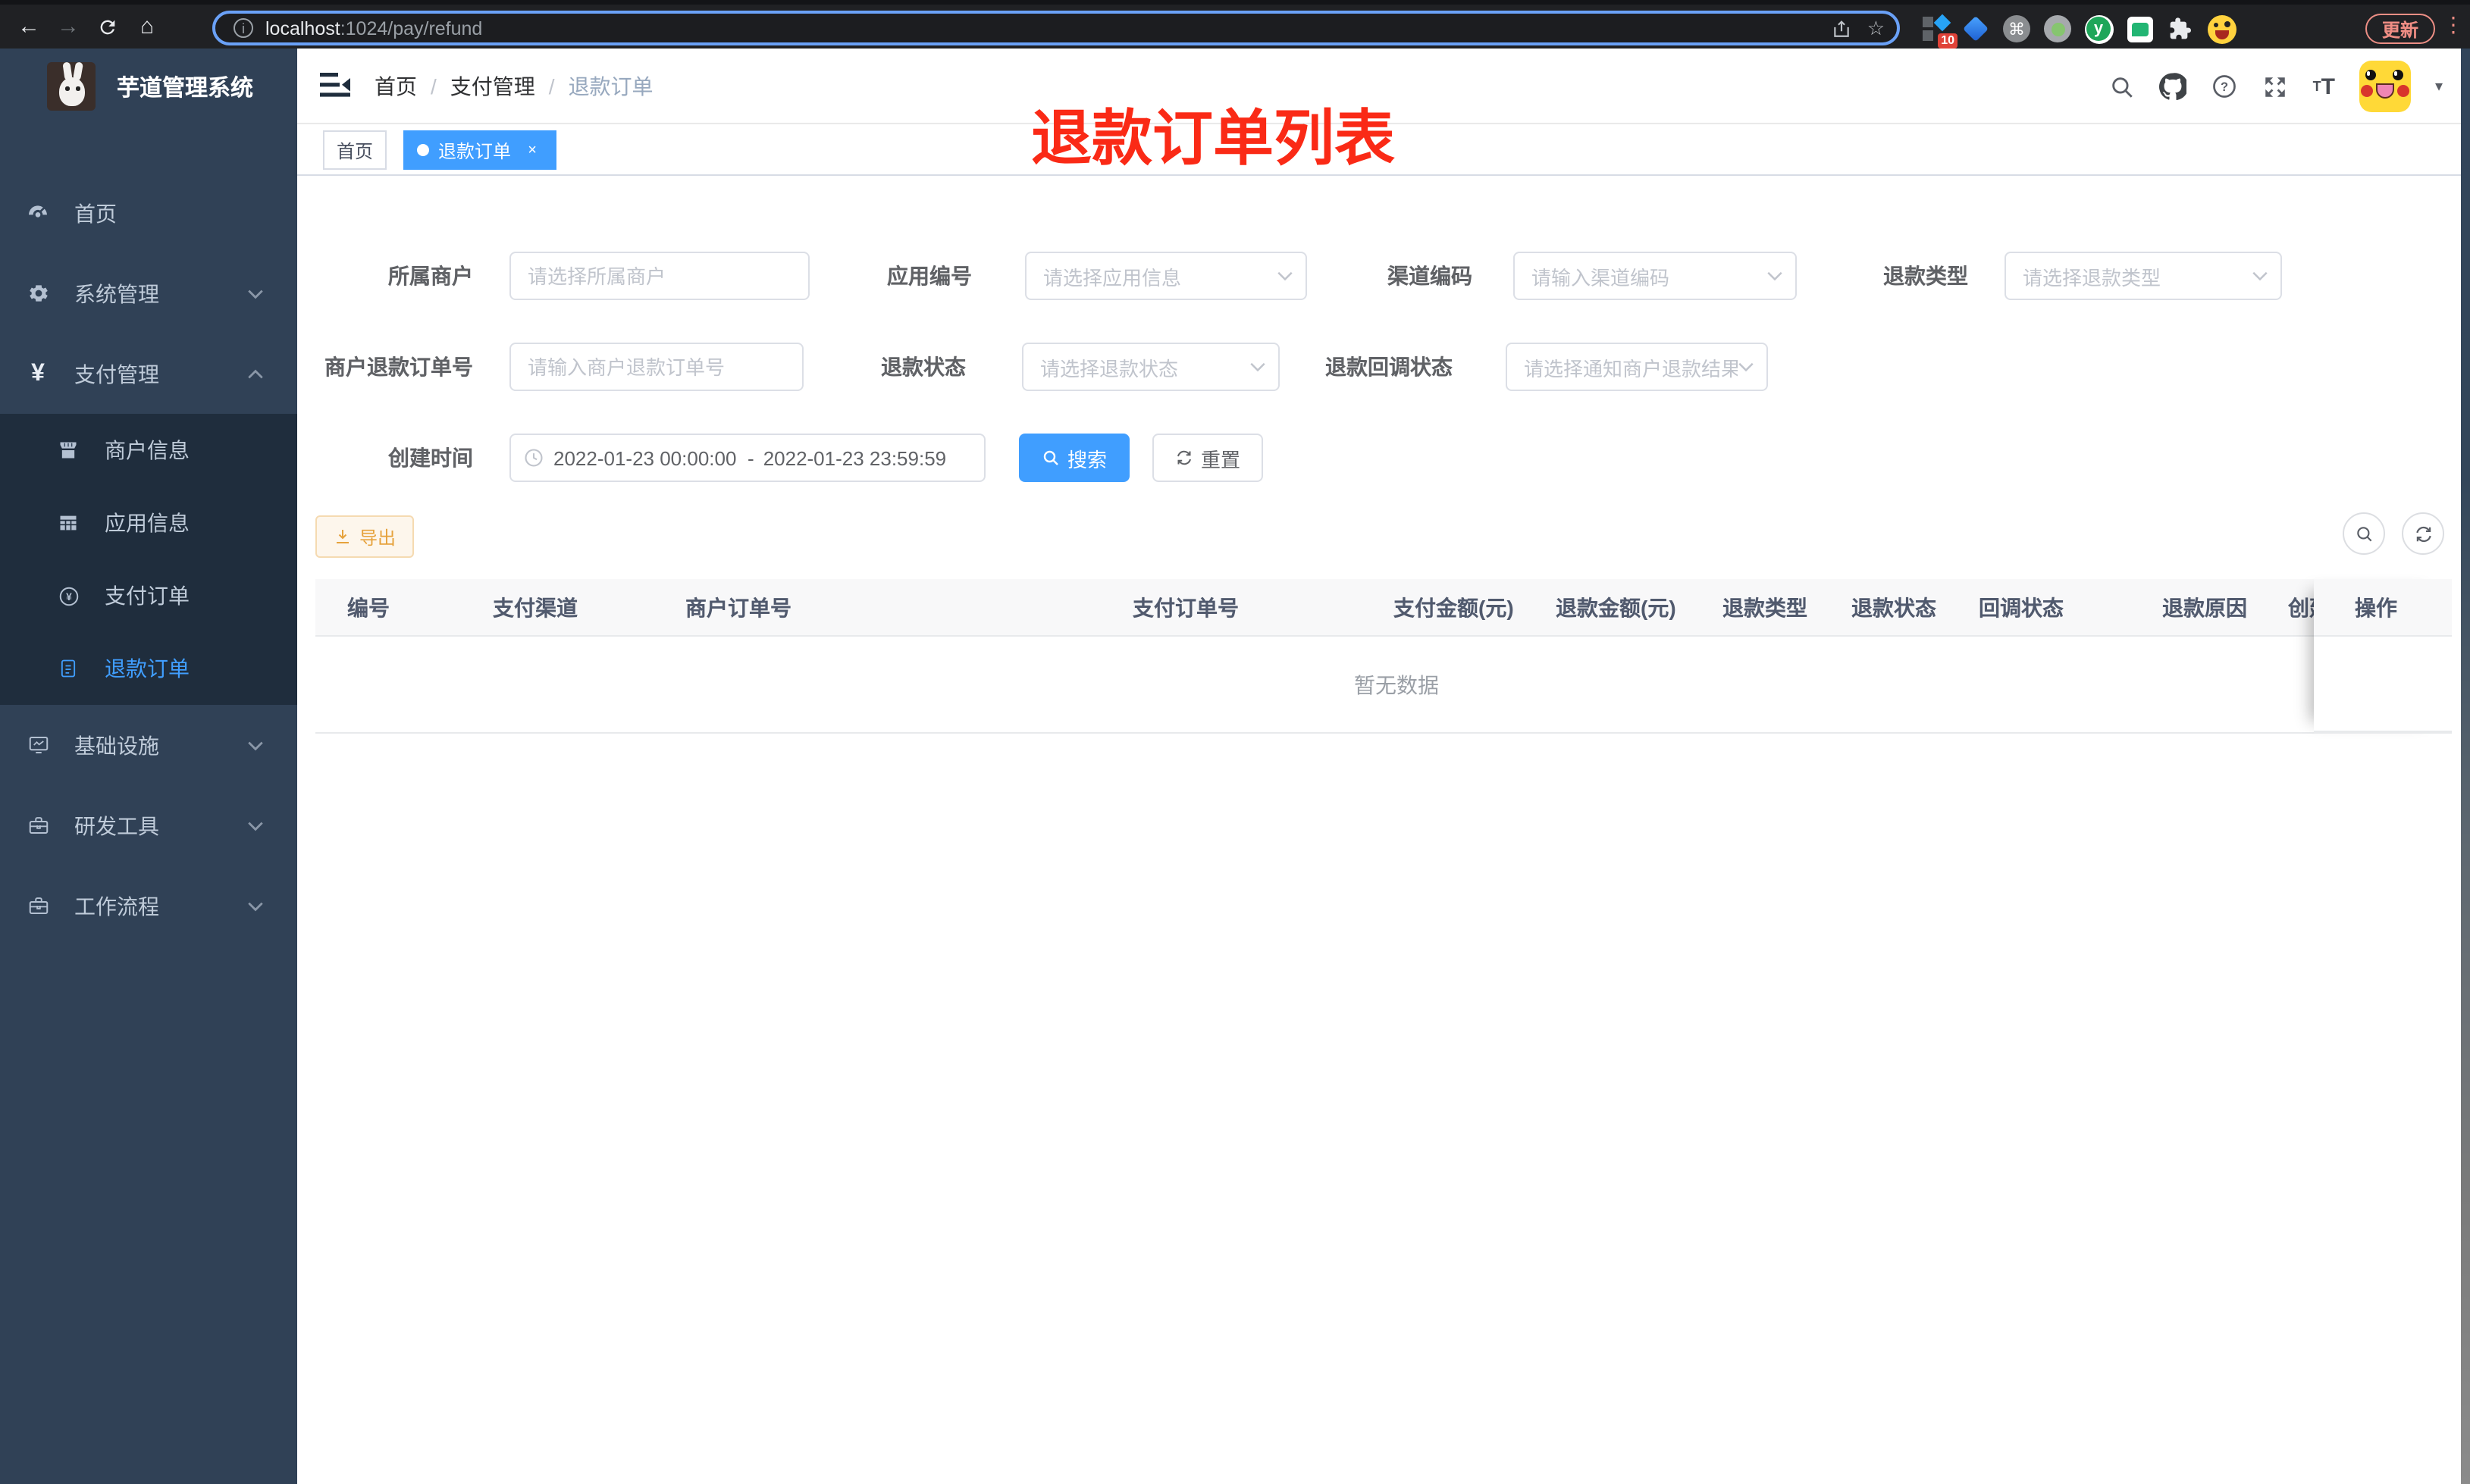  I want to click on col-pay-amount: 支付金额(元), so click(1453, 608).